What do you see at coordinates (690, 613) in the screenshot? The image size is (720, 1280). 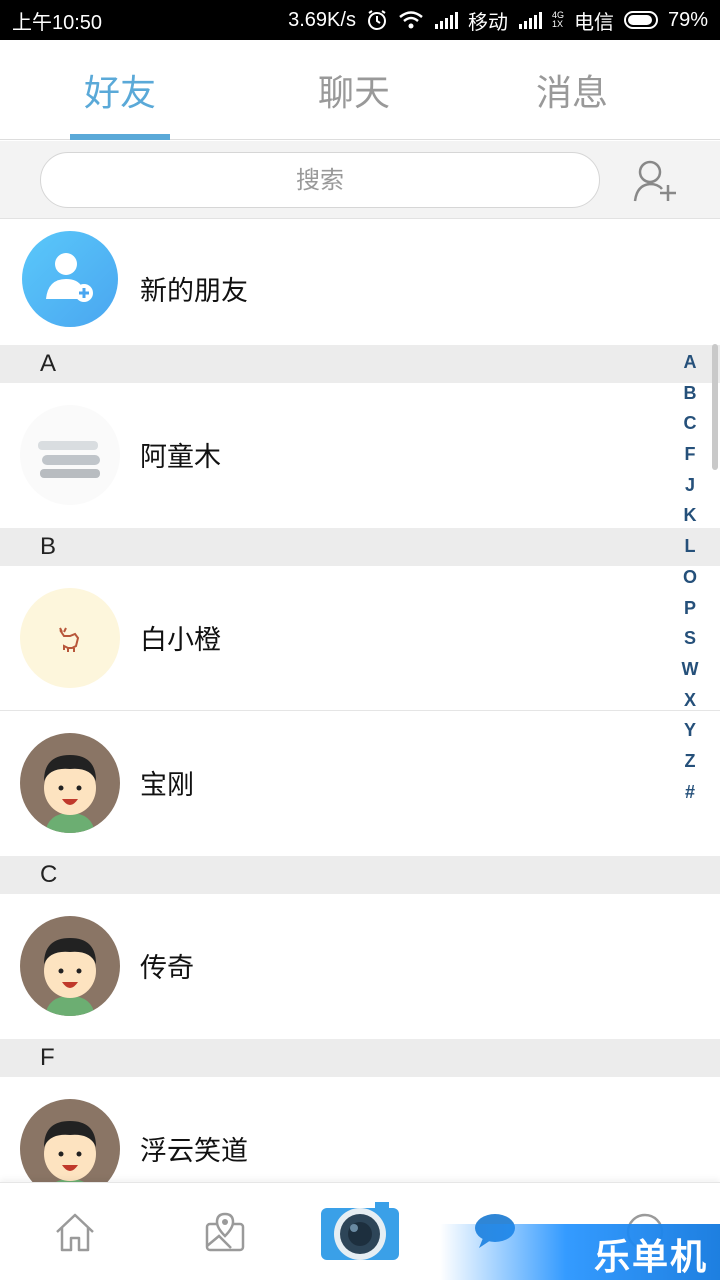 I see `index-letter: P` at bounding box center [690, 613].